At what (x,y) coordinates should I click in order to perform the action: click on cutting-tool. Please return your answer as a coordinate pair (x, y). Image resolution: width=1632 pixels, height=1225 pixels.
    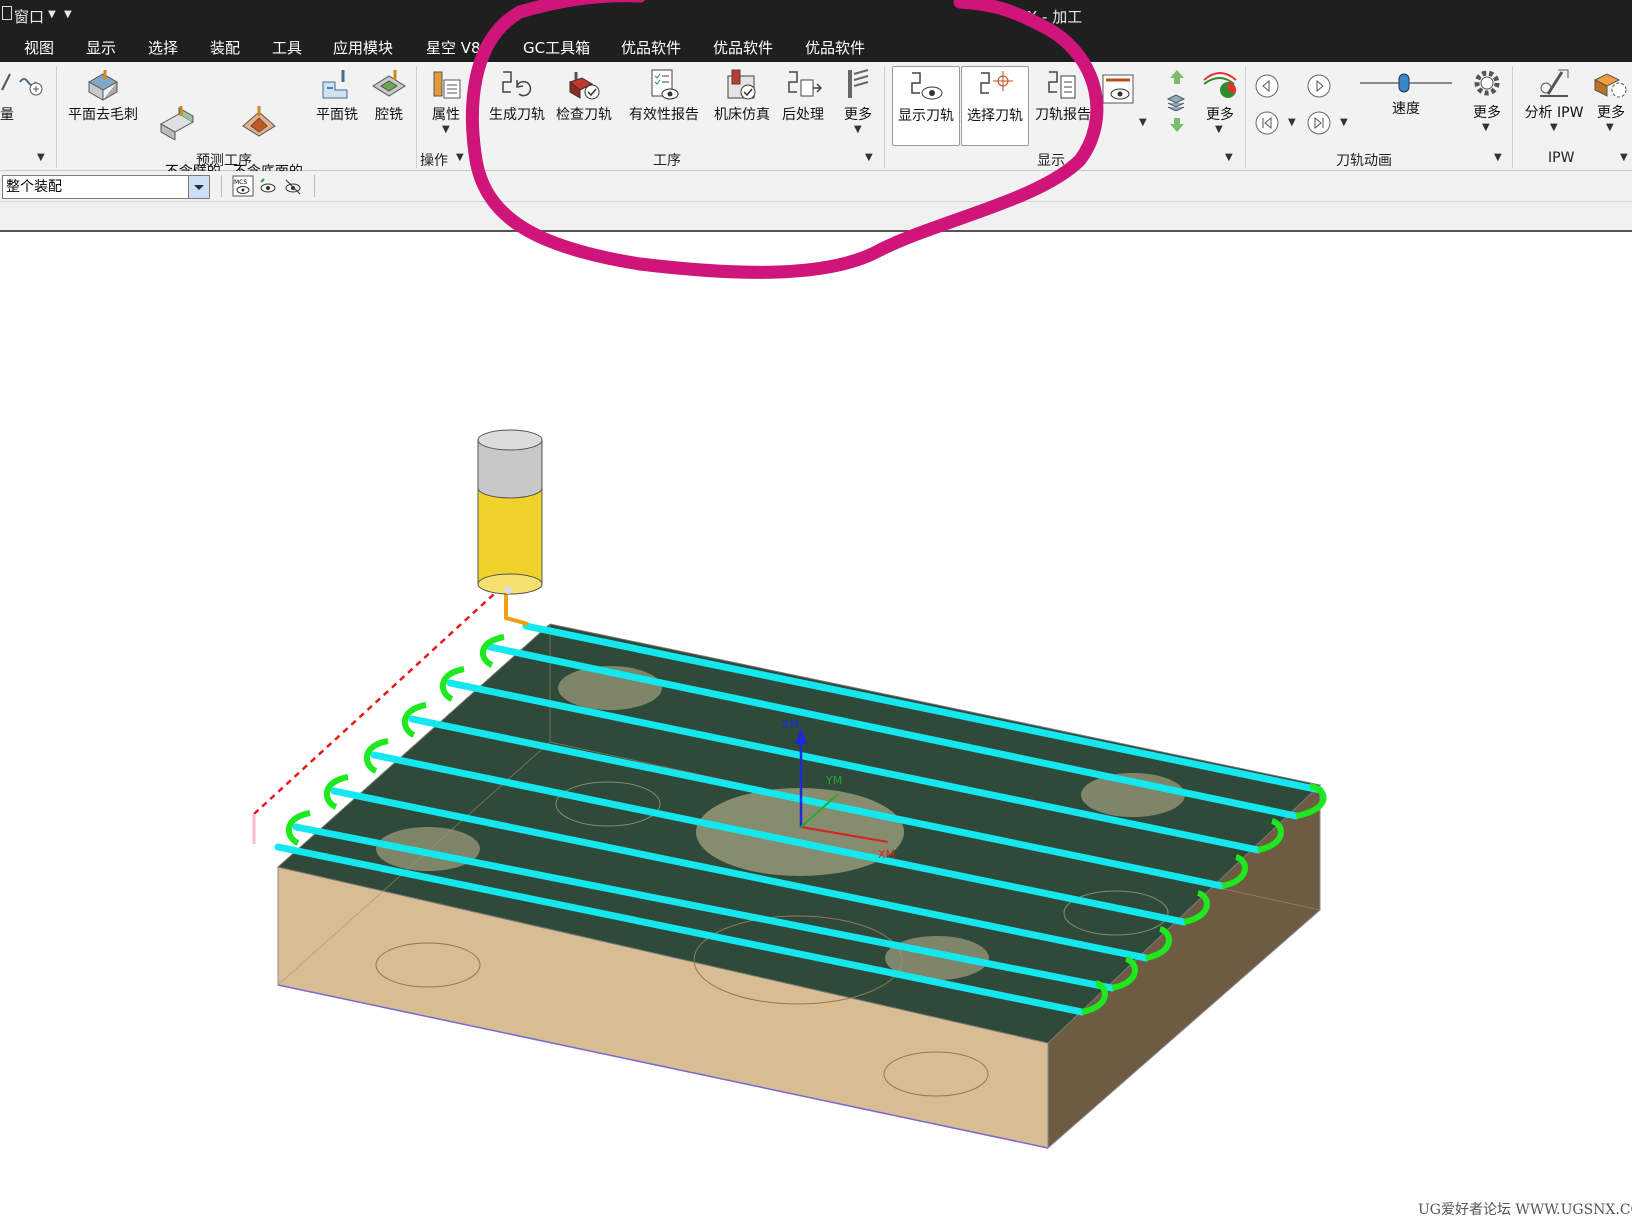
    Looking at the image, I should click on (510, 512).